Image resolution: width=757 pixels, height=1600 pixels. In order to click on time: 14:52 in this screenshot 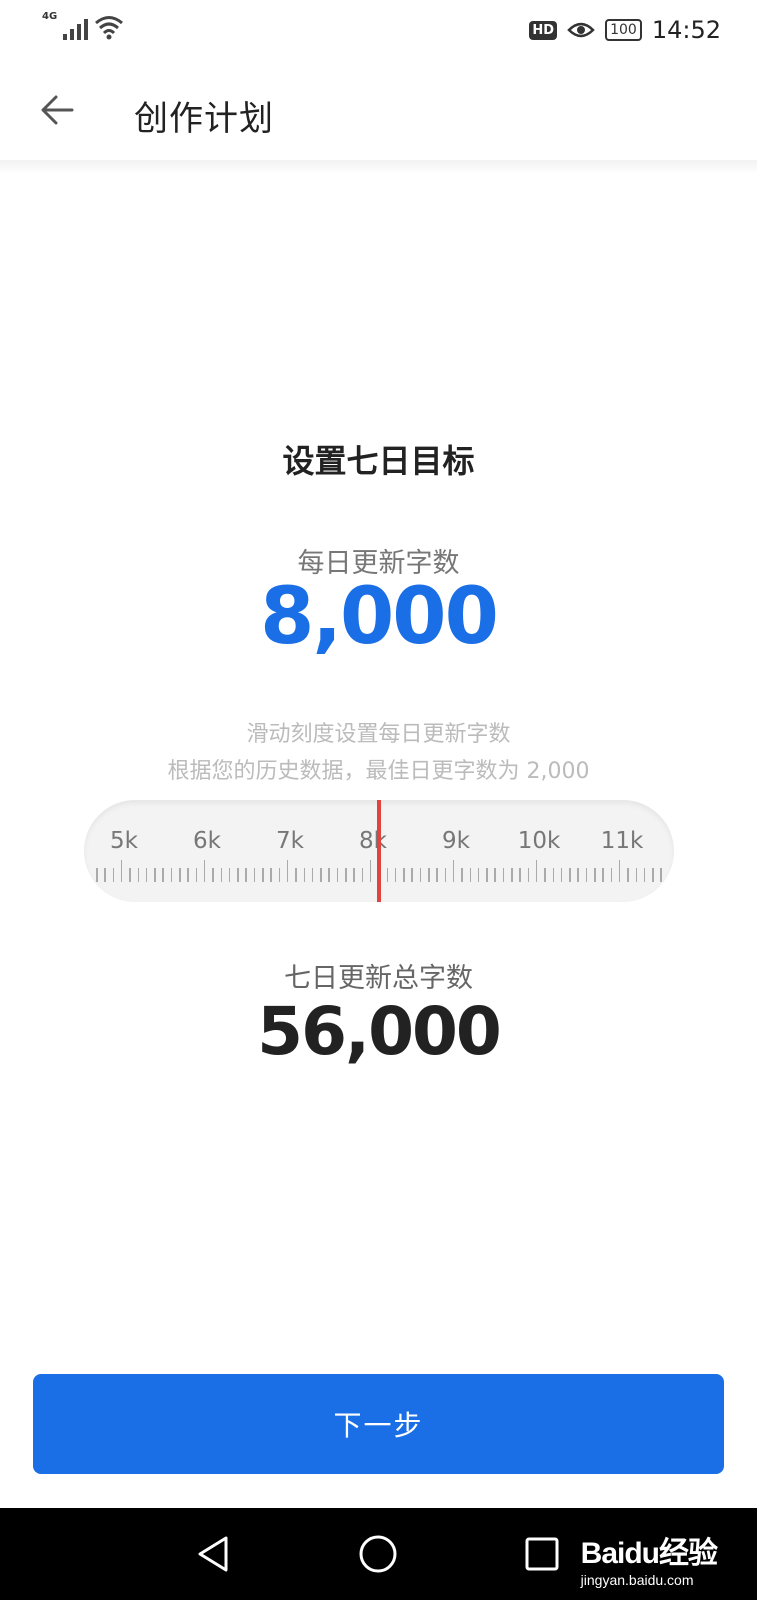, I will do `click(686, 30)`.